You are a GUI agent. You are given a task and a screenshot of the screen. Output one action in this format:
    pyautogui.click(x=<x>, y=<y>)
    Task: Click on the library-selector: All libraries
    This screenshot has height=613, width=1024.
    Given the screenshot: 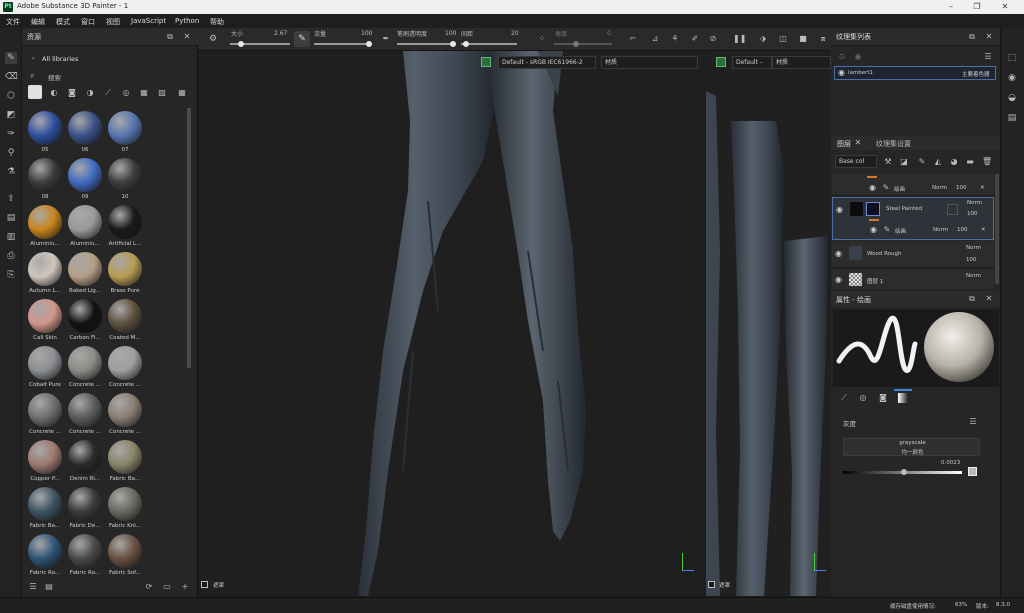 What is the action you would take?
    pyautogui.click(x=60, y=59)
    